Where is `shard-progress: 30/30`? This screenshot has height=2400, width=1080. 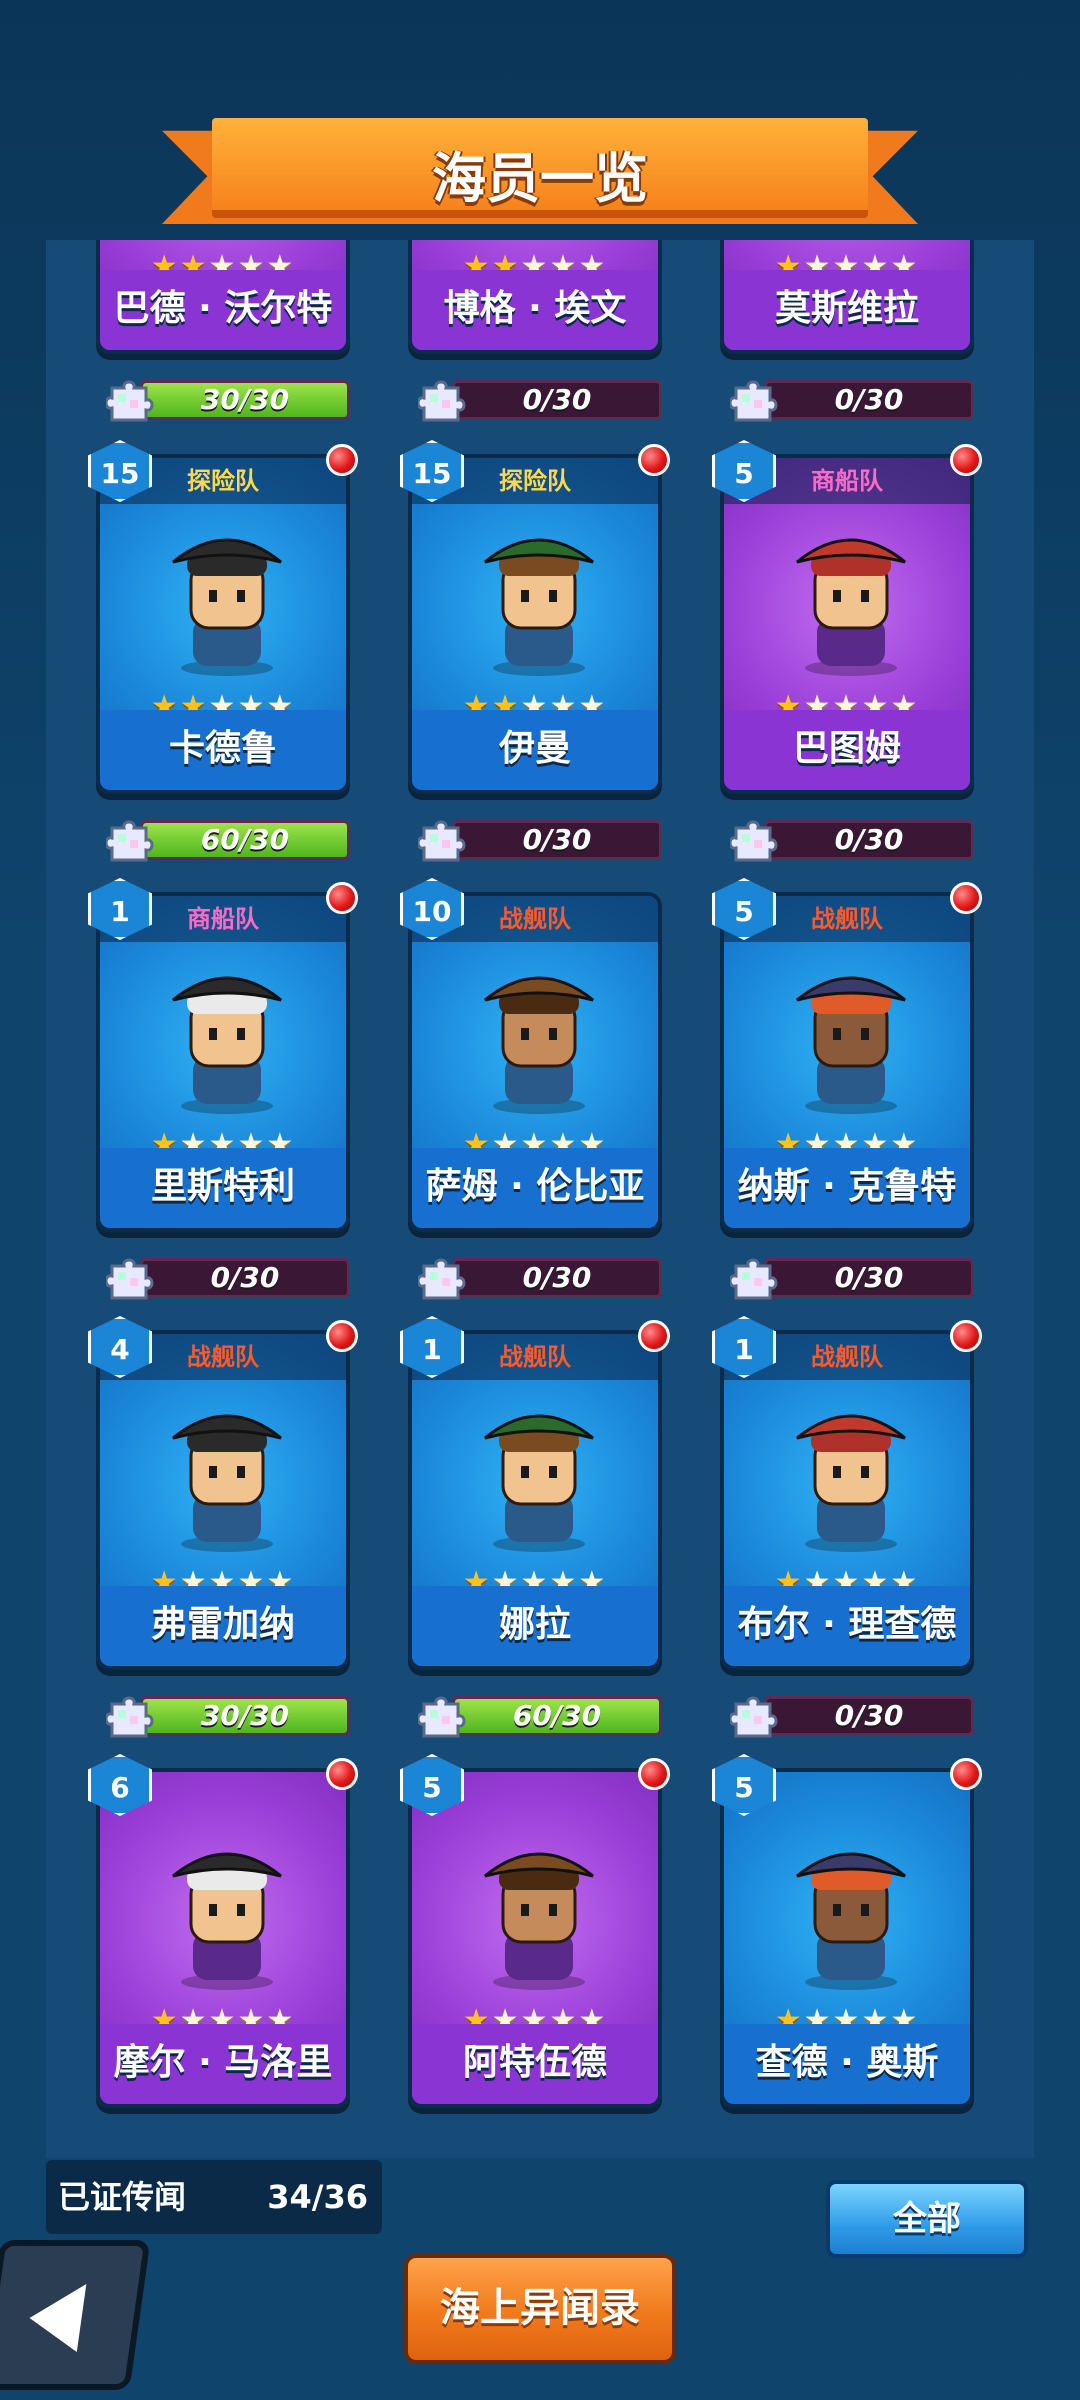 shard-progress: 30/30 is located at coordinates (227, 398).